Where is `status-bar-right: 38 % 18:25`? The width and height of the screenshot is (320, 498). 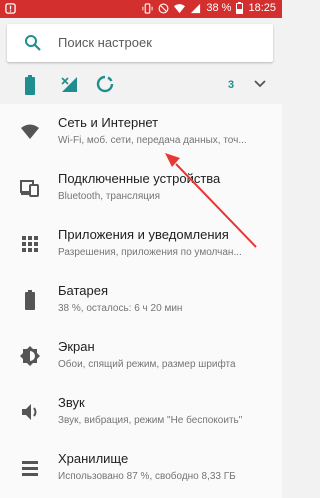 status-bar-right: 38 % 18:25 is located at coordinates (209, 8).